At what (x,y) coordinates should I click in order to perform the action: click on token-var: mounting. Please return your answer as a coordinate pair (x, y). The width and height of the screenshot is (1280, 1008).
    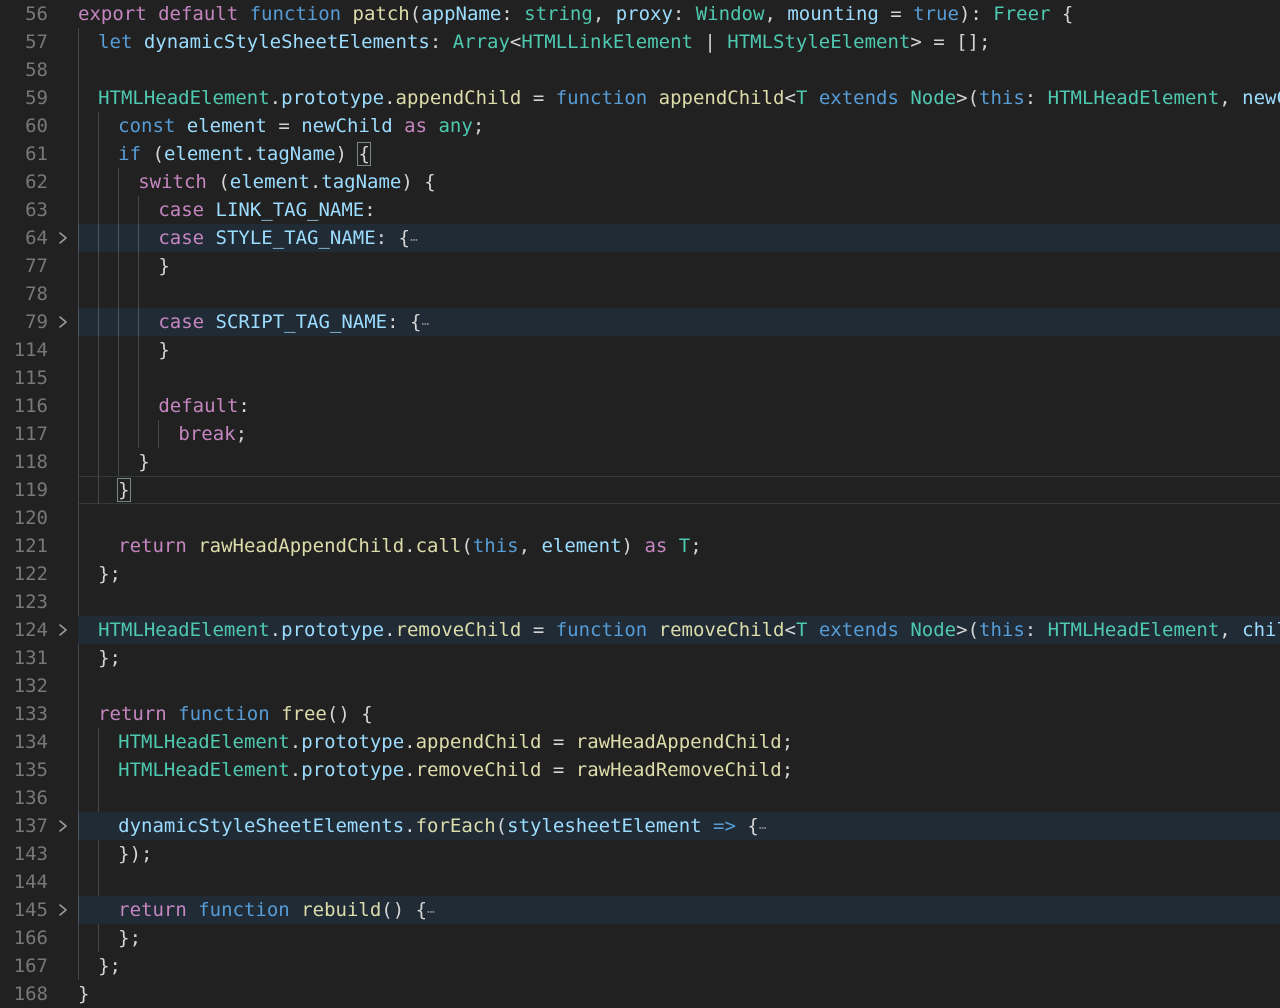
    Looking at the image, I should click on (839, 14).